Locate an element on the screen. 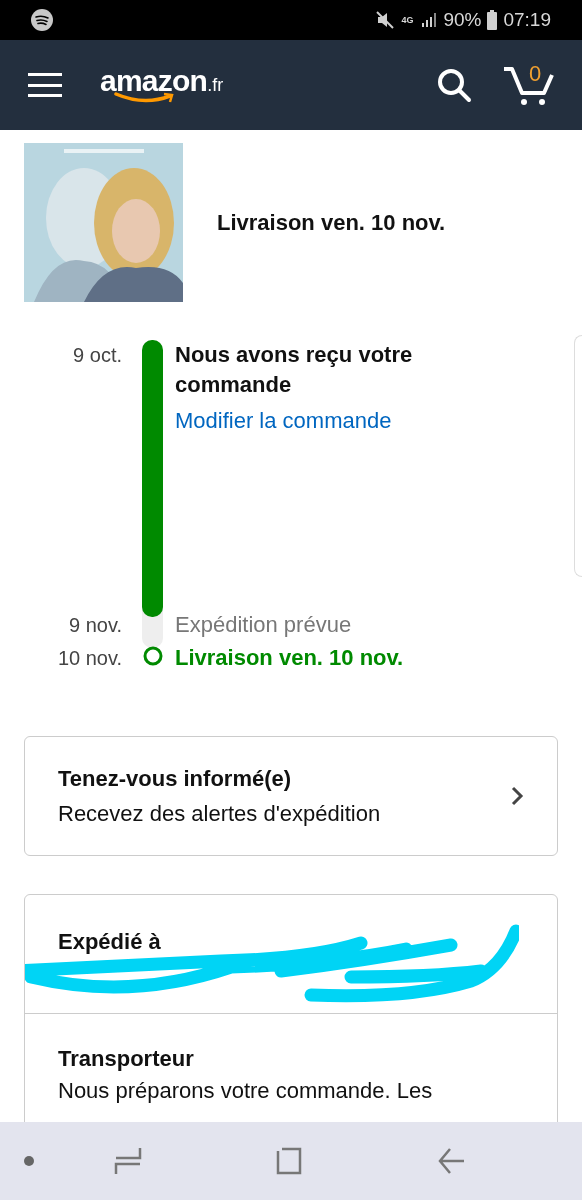 The image size is (582, 1200). step-title: Expédition prévue is located at coordinates (263, 625).